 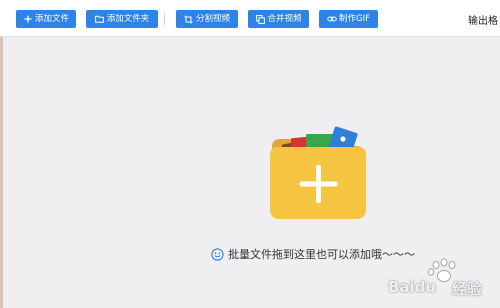 What do you see at coordinates (128, 19) in the screenshot?
I see `add-folder-label: 添加文件夹` at bounding box center [128, 19].